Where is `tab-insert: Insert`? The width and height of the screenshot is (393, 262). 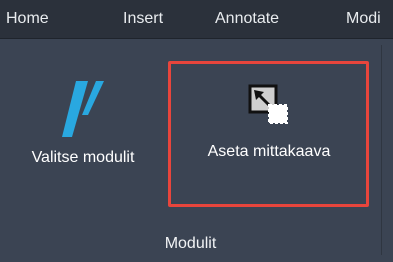 tab-insert: Insert is located at coordinates (143, 19).